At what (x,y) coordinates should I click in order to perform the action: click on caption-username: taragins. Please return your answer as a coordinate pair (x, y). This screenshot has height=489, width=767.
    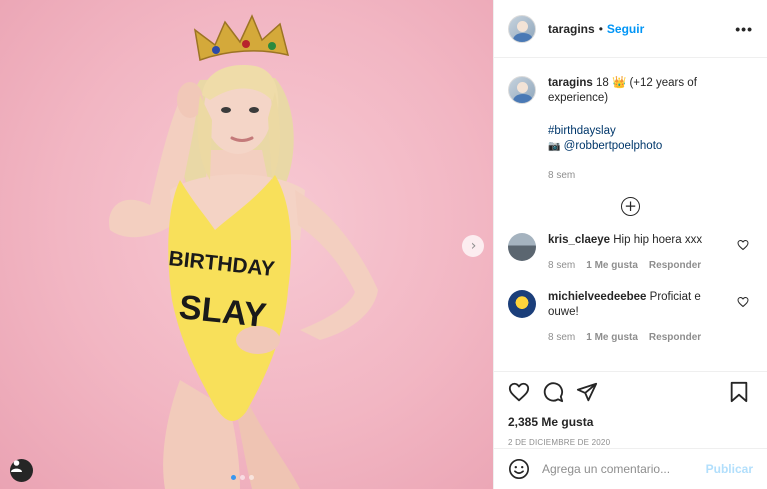
    Looking at the image, I should click on (570, 83).